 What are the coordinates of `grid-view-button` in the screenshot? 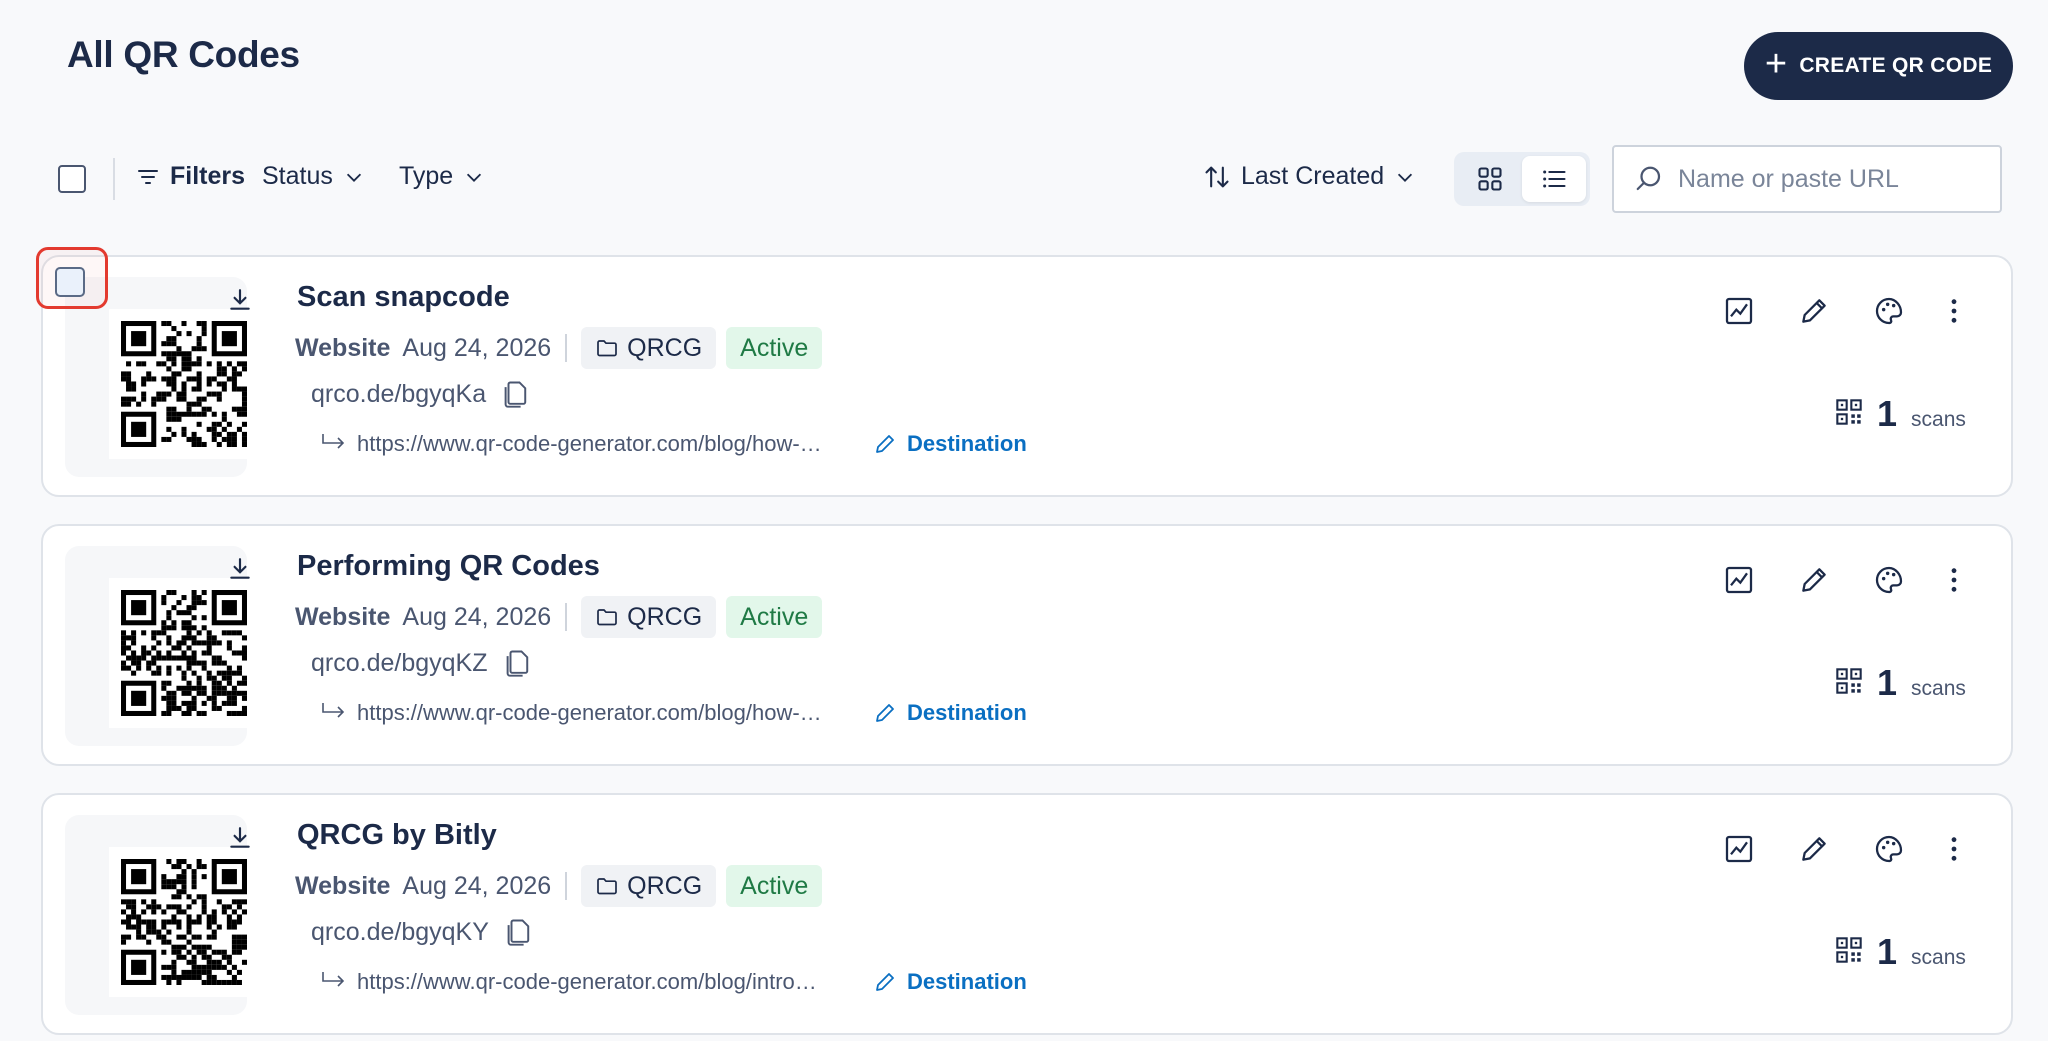 It's located at (1490, 179).